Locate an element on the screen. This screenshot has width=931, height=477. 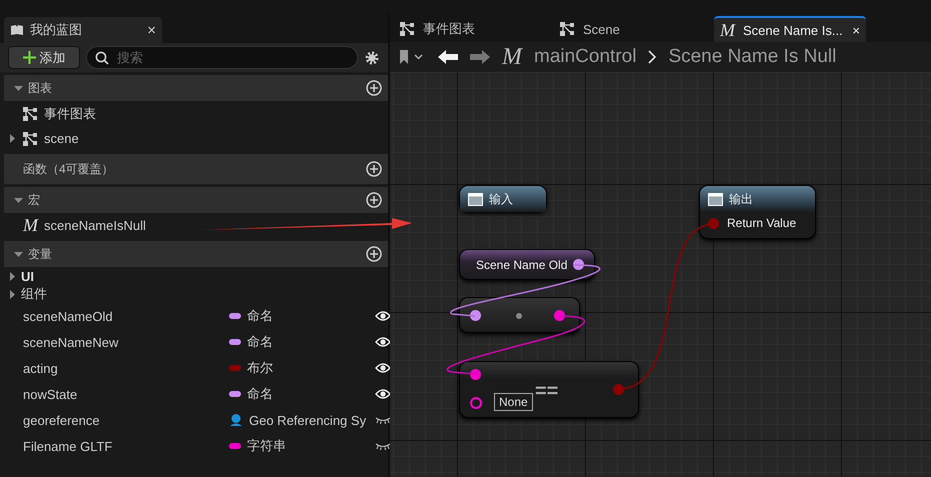
node-title: Scene Name Old is located at coordinates (522, 265).